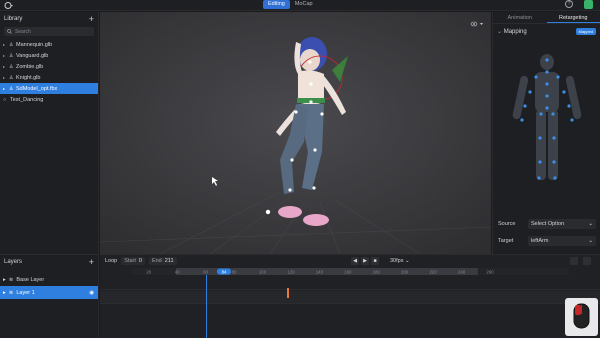 The width and height of the screenshot is (600, 338). What do you see at coordinates (49, 279) in the screenshot?
I see `layer-item-base: ▸ ≋ Base Layer` at bounding box center [49, 279].